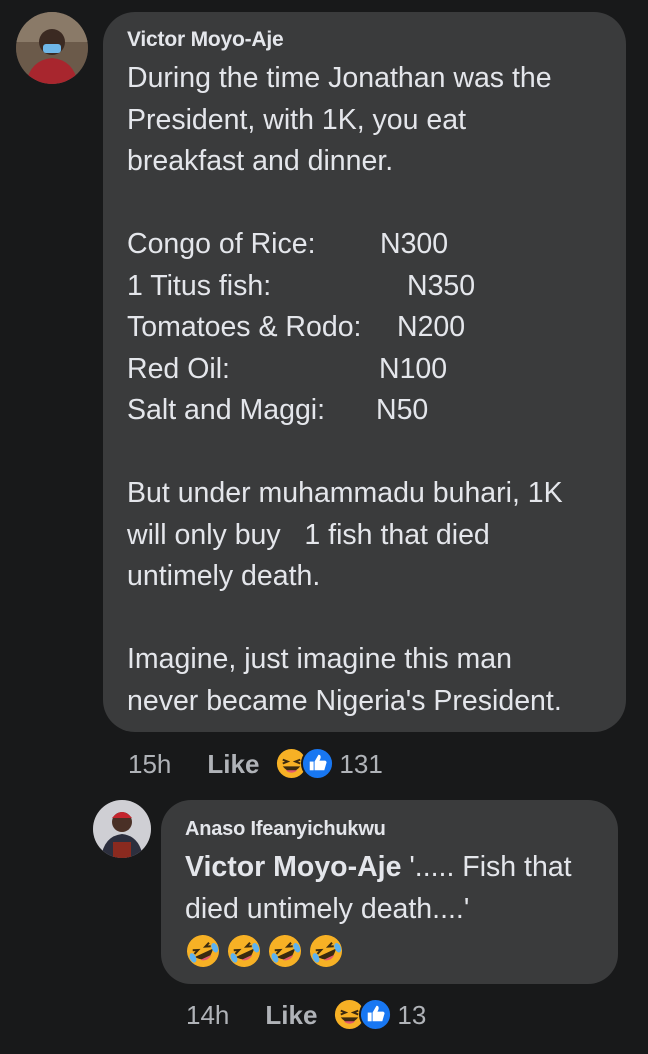  I want to click on price-value: N200, so click(431, 327).